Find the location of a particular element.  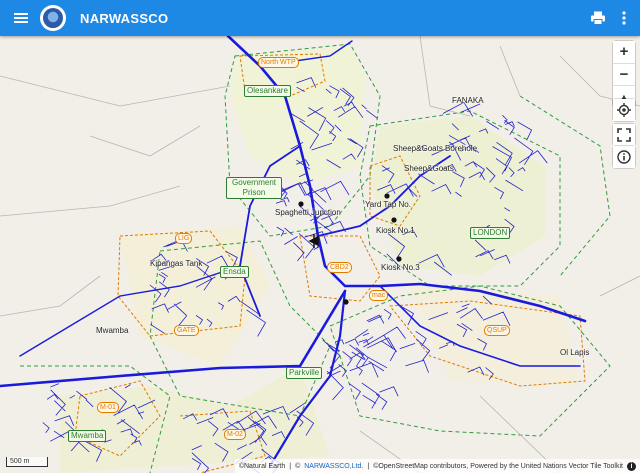

geolocate-control is located at coordinates (624, 110).